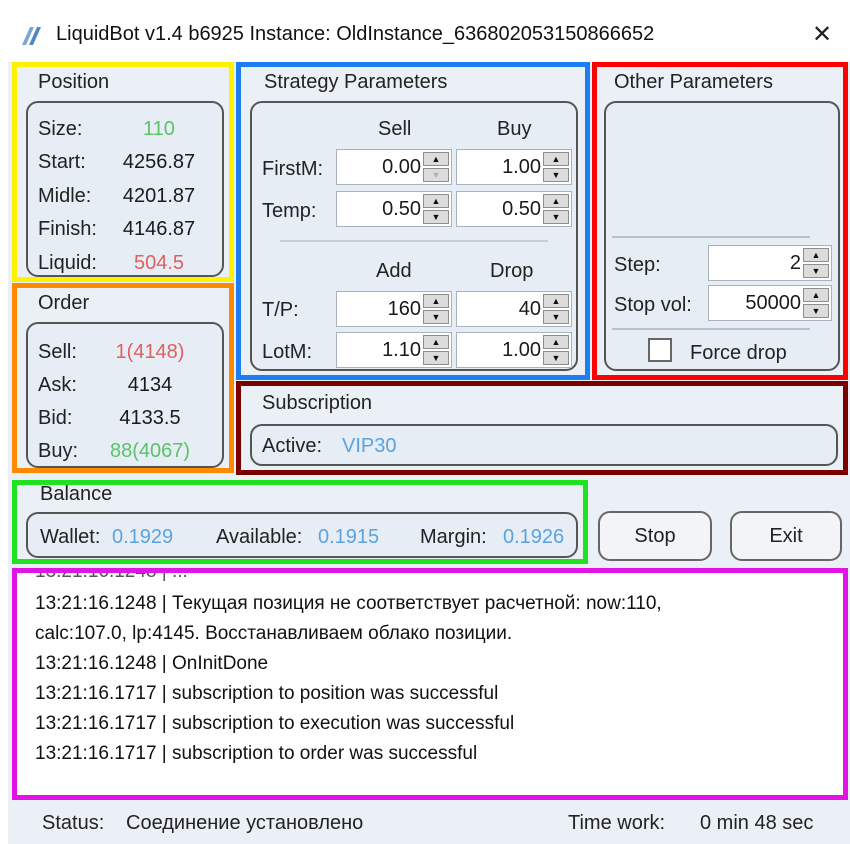  Describe the element at coordinates (287, 352) in the screenshot. I see `lotm-label: LotM:` at that location.